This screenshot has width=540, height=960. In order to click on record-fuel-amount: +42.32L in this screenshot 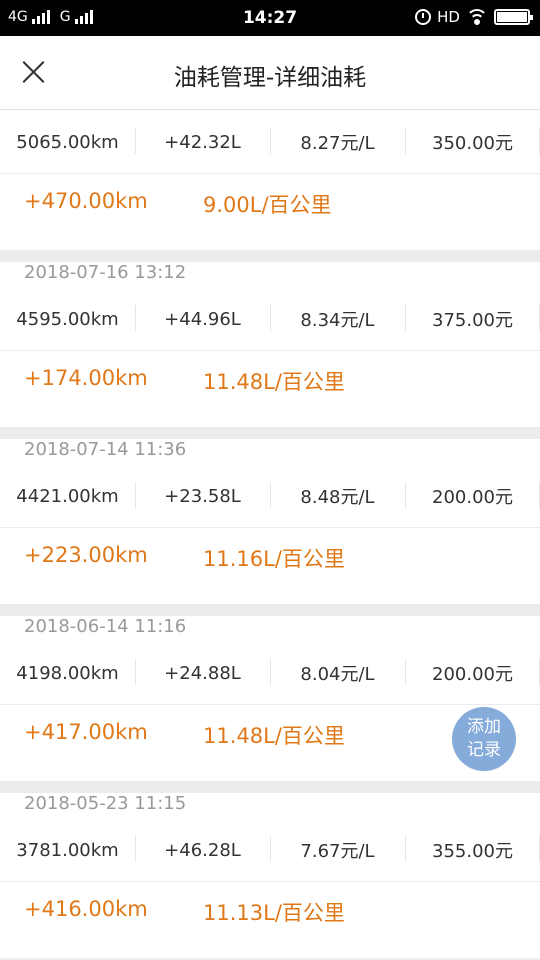, I will do `click(202, 142)`.